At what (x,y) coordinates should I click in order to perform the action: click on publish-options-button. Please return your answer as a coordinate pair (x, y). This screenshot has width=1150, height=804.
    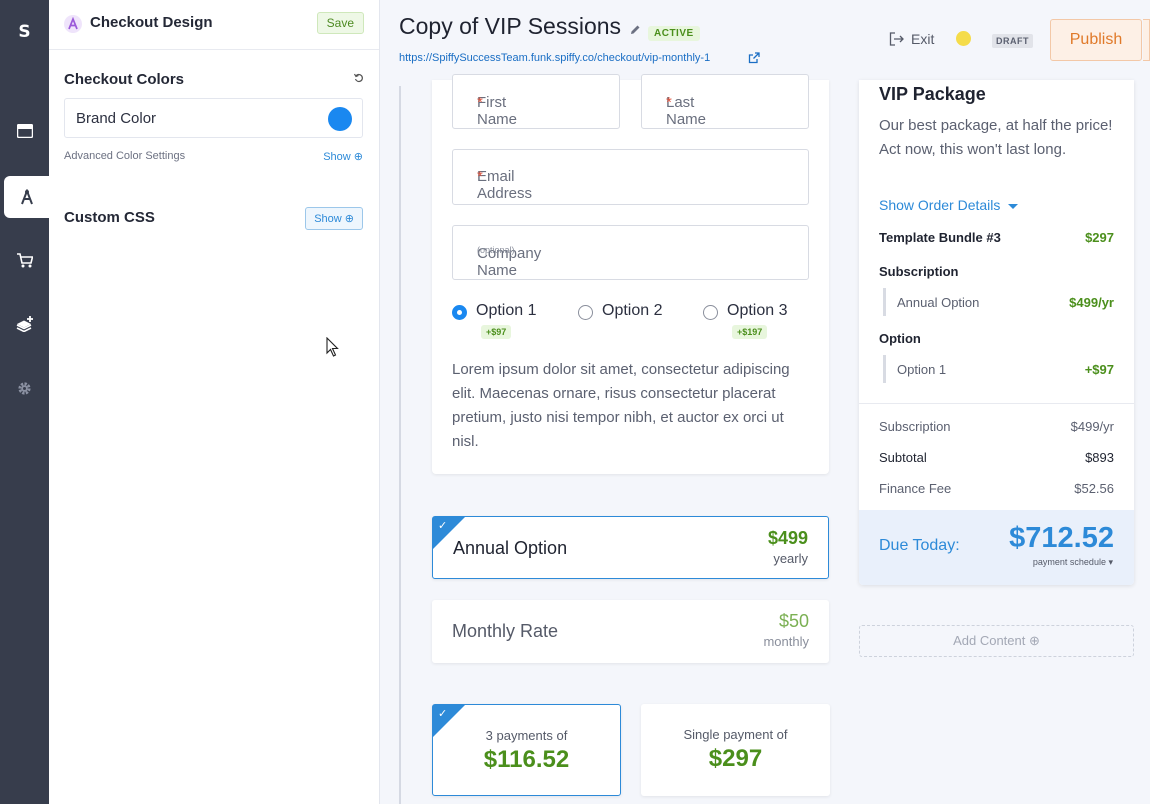
    Looking at the image, I should click on (1146, 40).